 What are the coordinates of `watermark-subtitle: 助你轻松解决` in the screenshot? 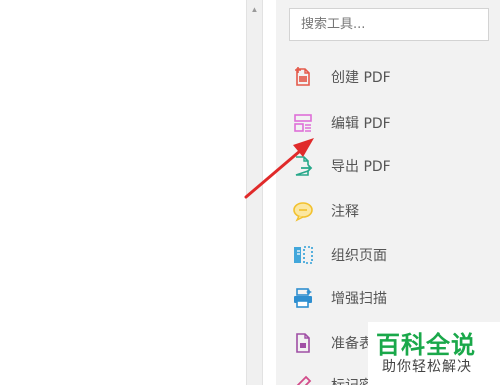 It's located at (427, 367).